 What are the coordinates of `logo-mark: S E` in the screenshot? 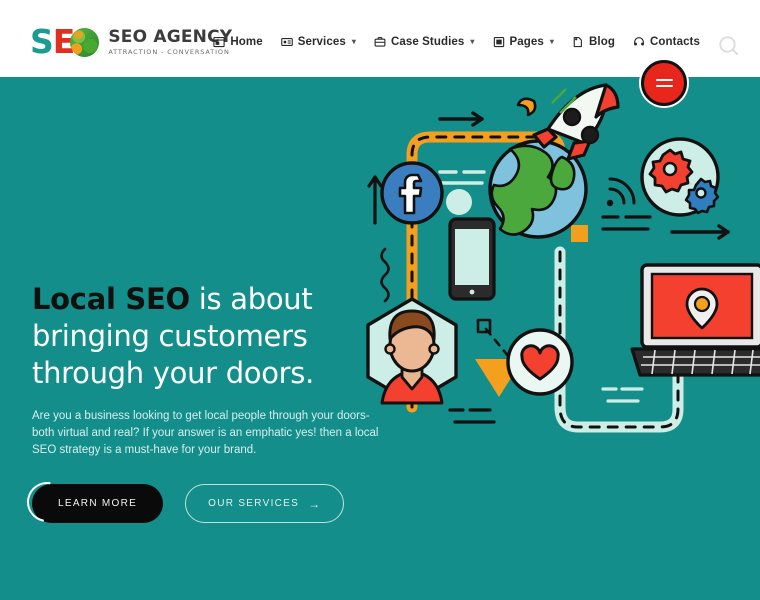 It's located at (65, 41).